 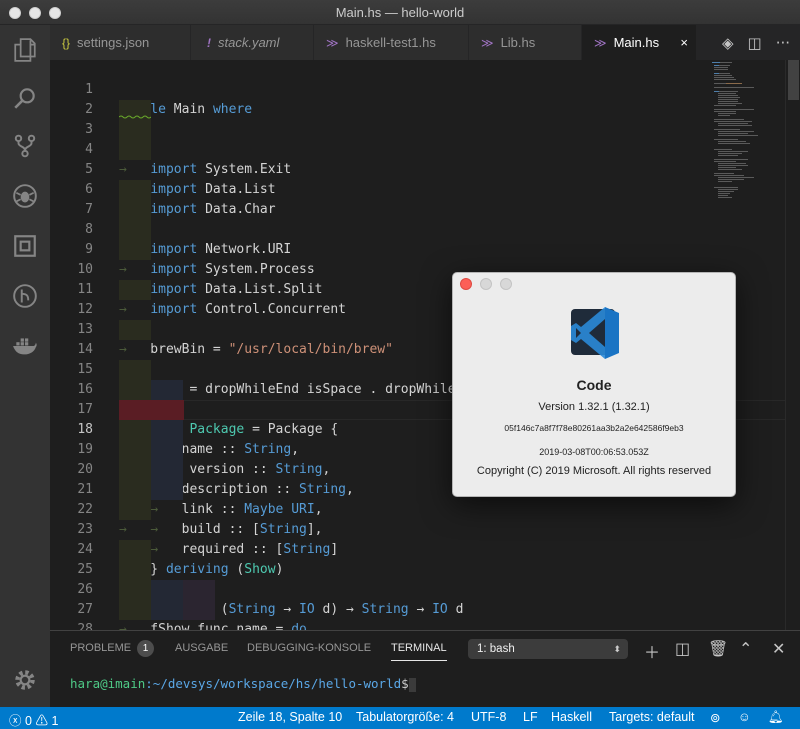 I want to click on code-line: 27 → → → putStrLn name, so click(x=417, y=598).